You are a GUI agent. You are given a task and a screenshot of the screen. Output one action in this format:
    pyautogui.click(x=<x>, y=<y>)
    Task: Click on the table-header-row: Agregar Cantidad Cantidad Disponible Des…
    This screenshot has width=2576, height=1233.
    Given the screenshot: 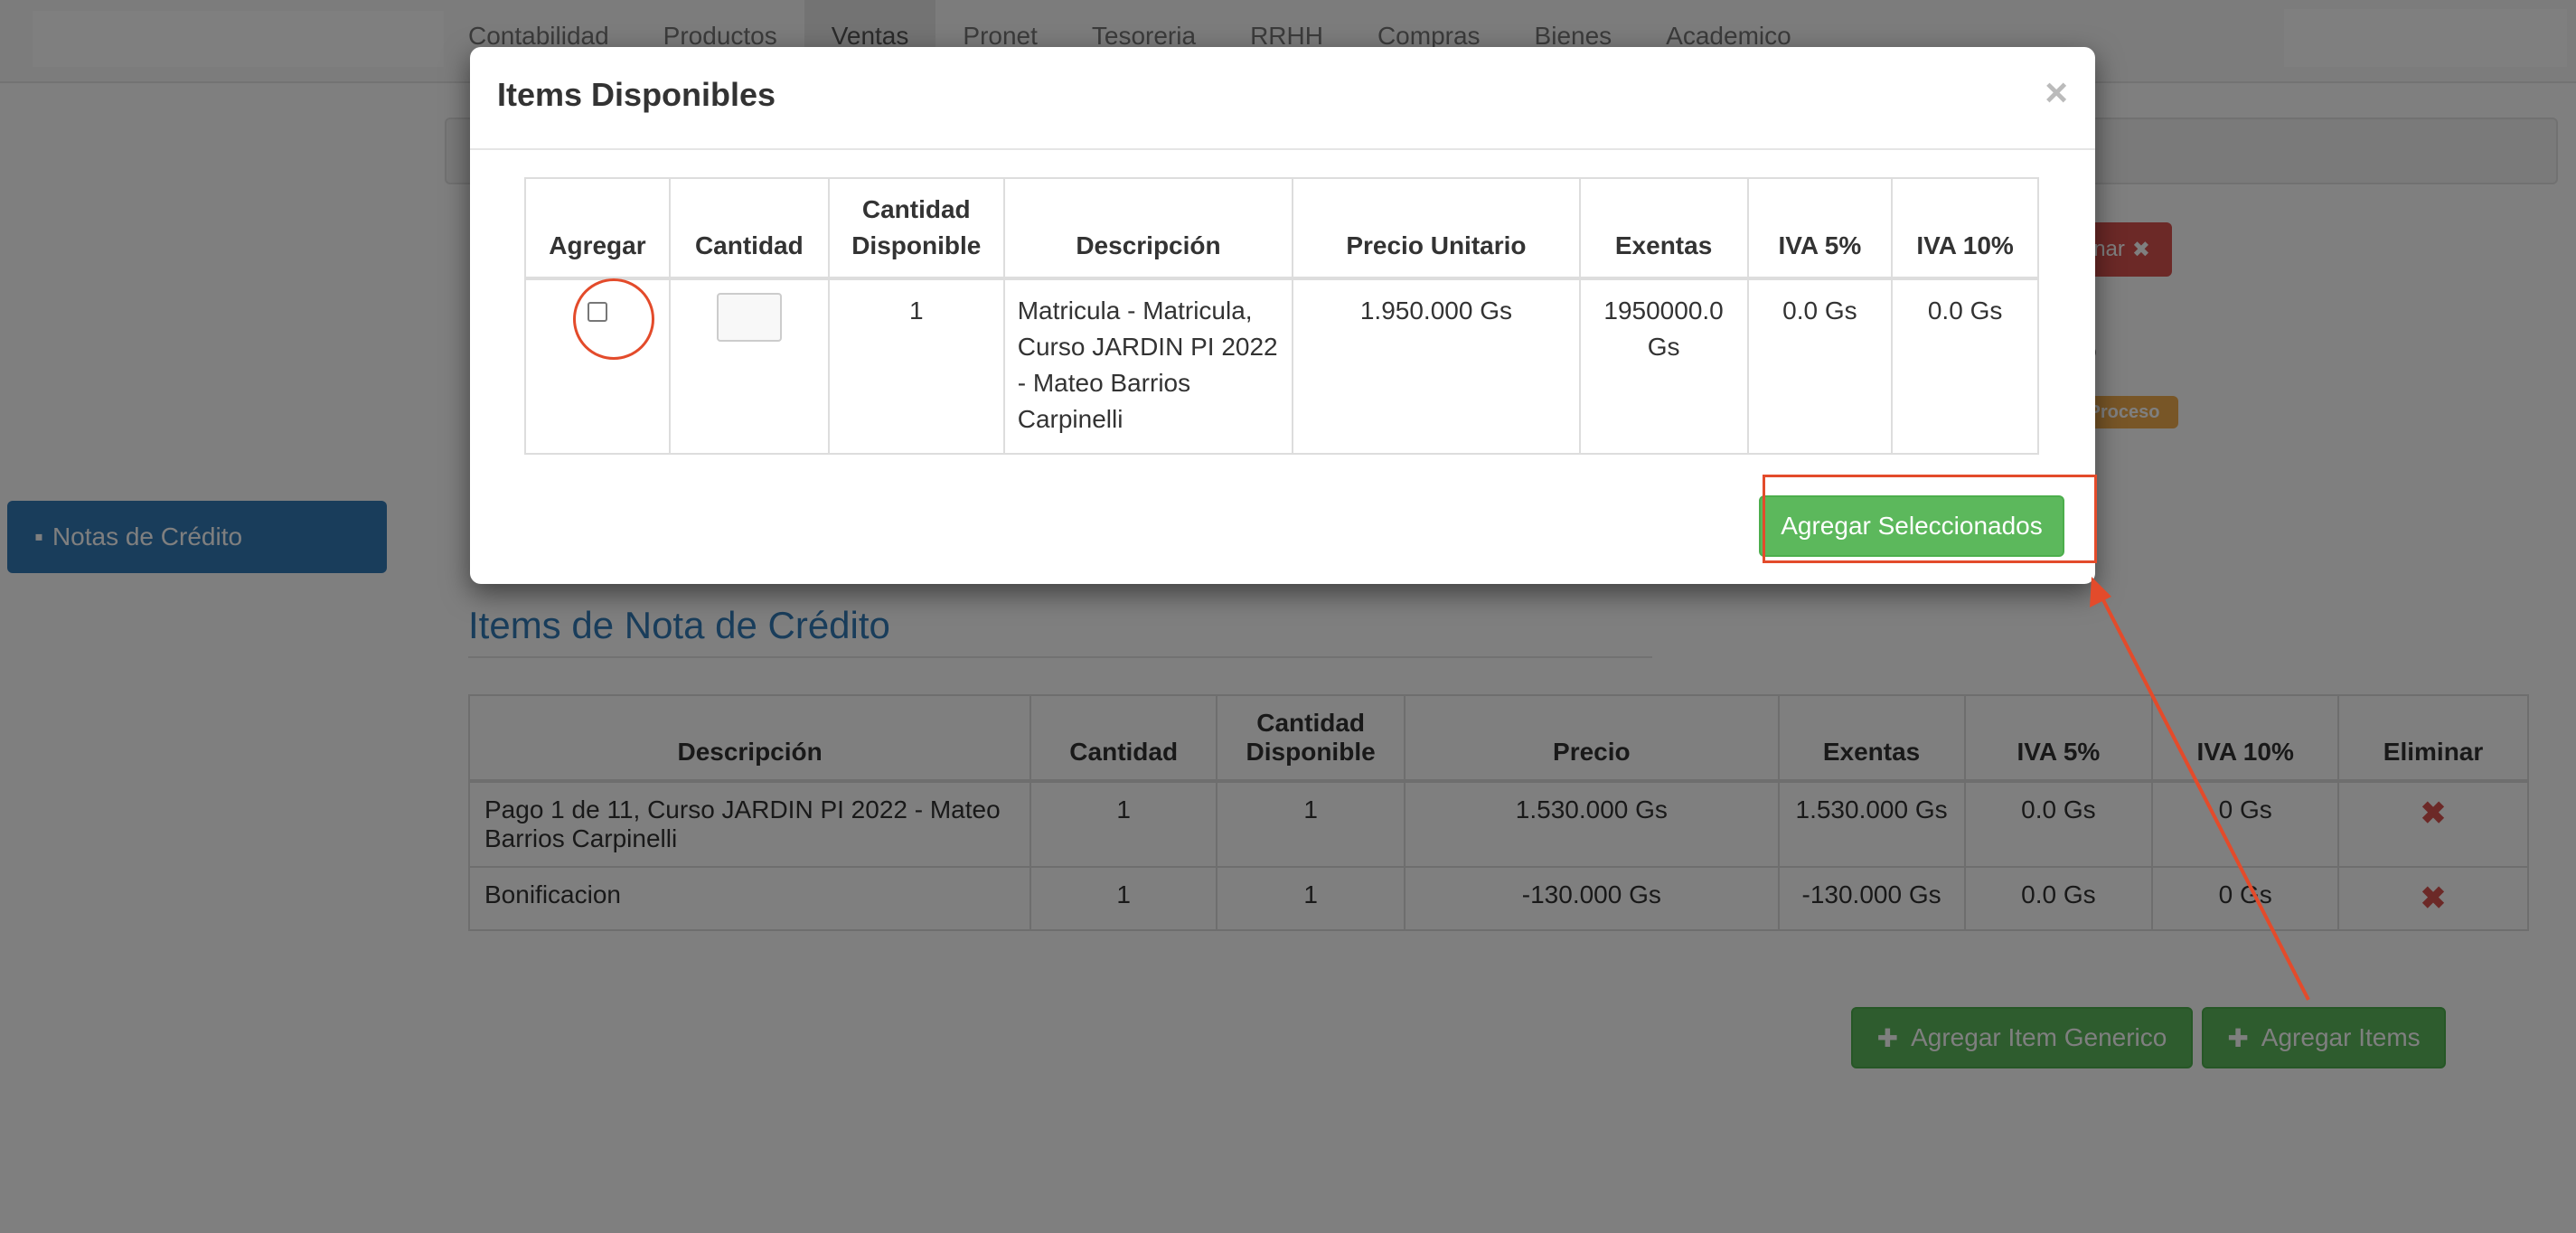 What is the action you would take?
    pyautogui.click(x=1281, y=228)
    